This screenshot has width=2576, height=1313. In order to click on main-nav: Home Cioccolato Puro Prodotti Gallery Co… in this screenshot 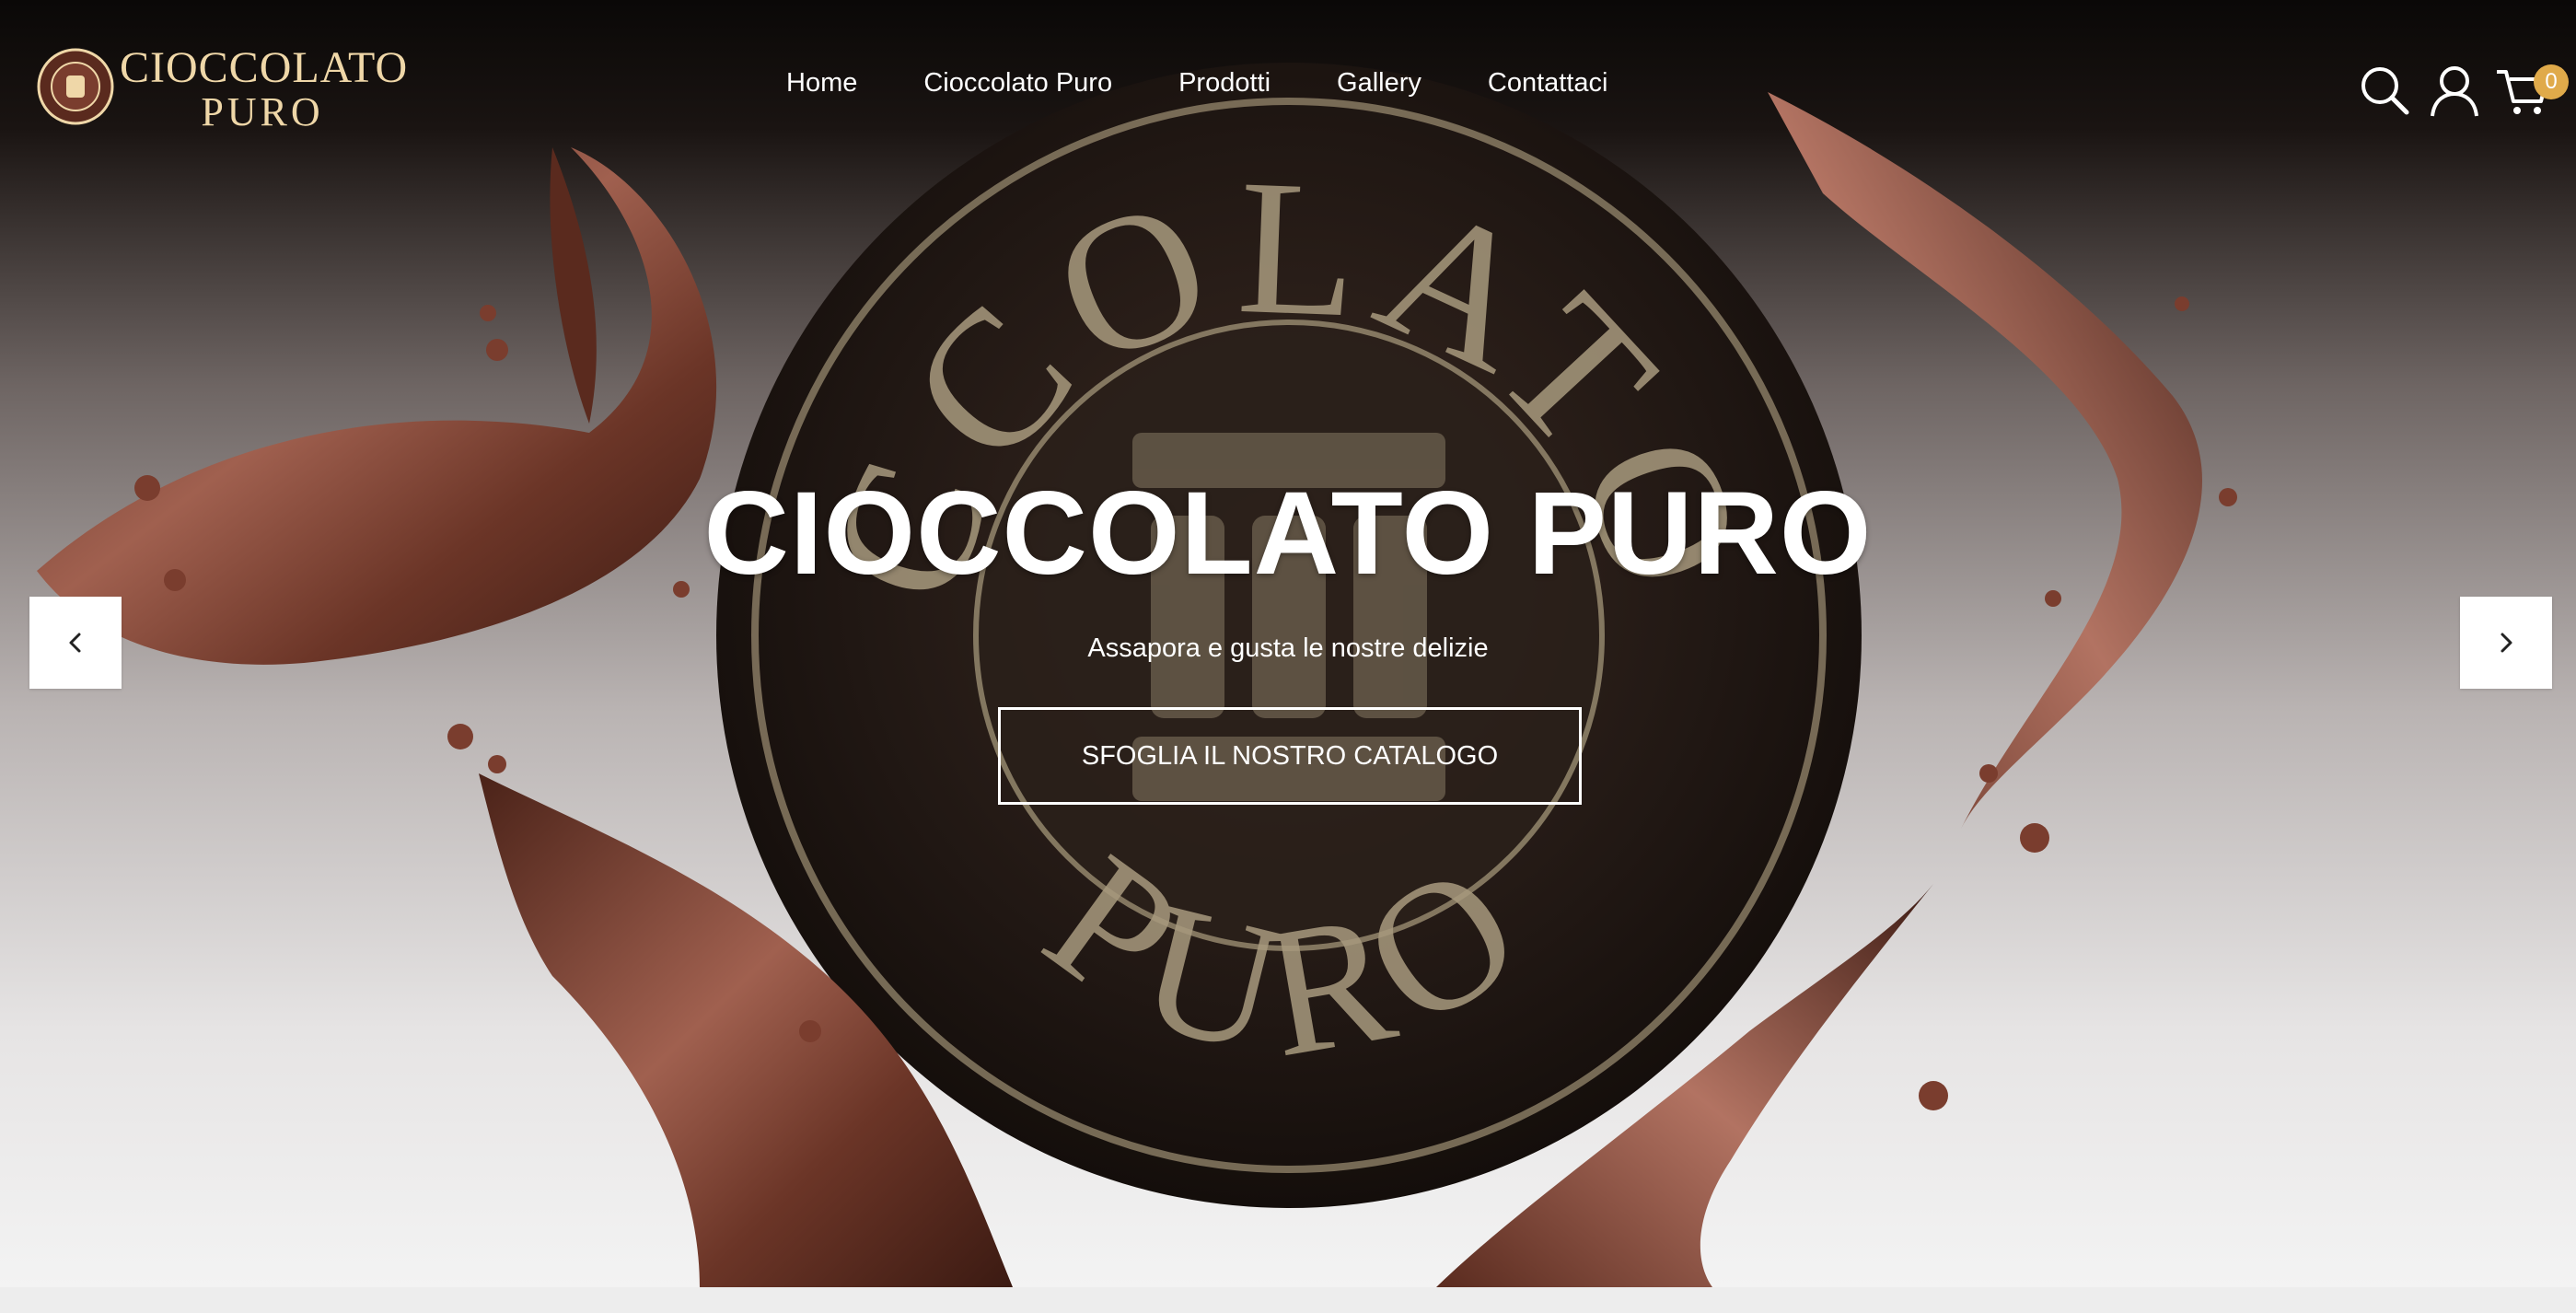, I will do `click(1230, 83)`.